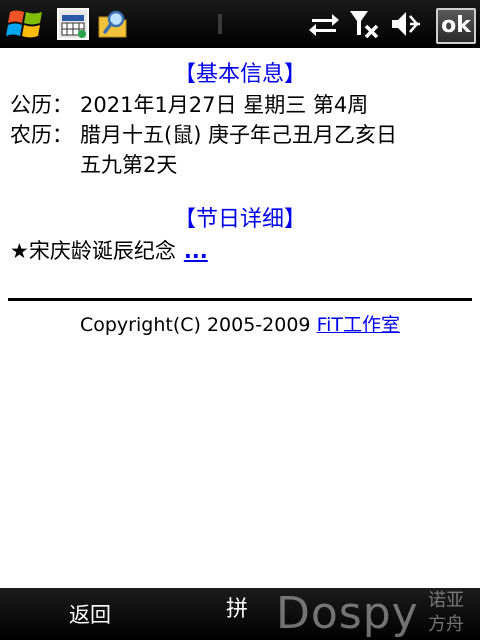  I want to click on lunar-date-value-continued: 五九第2天, so click(129, 165).